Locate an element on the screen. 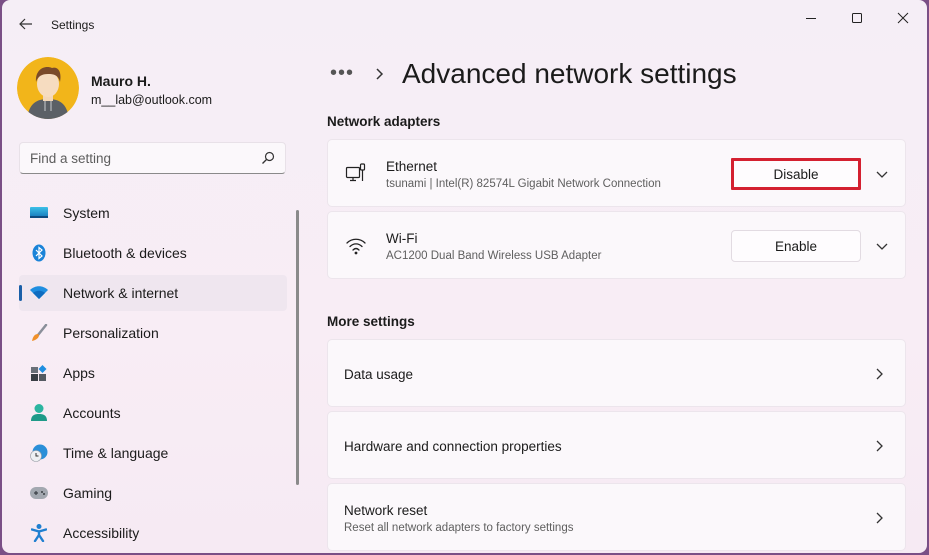  search-box is located at coordinates (152, 158).